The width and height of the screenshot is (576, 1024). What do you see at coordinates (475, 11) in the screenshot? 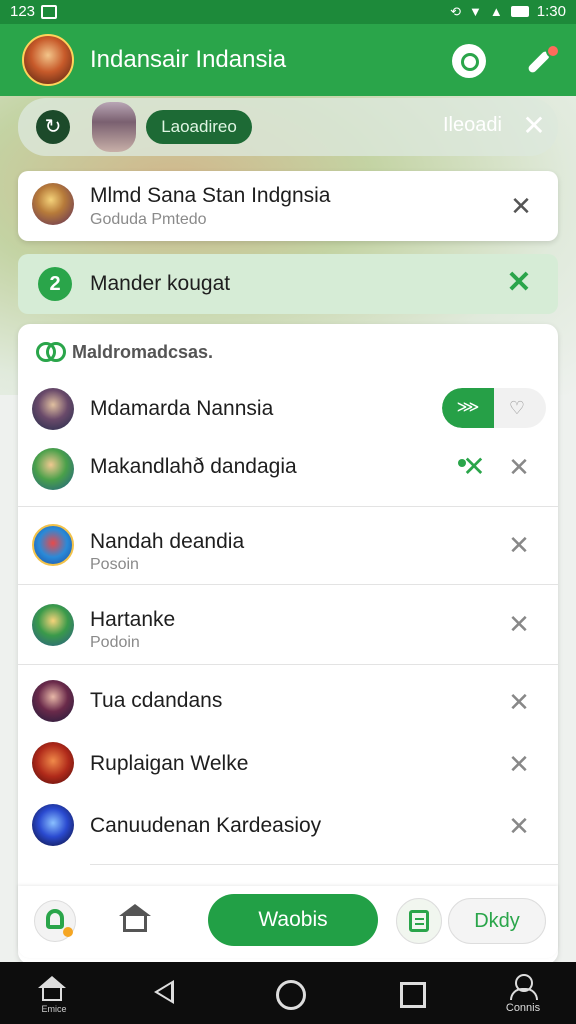
I see `wifi-icon: ▼` at bounding box center [475, 11].